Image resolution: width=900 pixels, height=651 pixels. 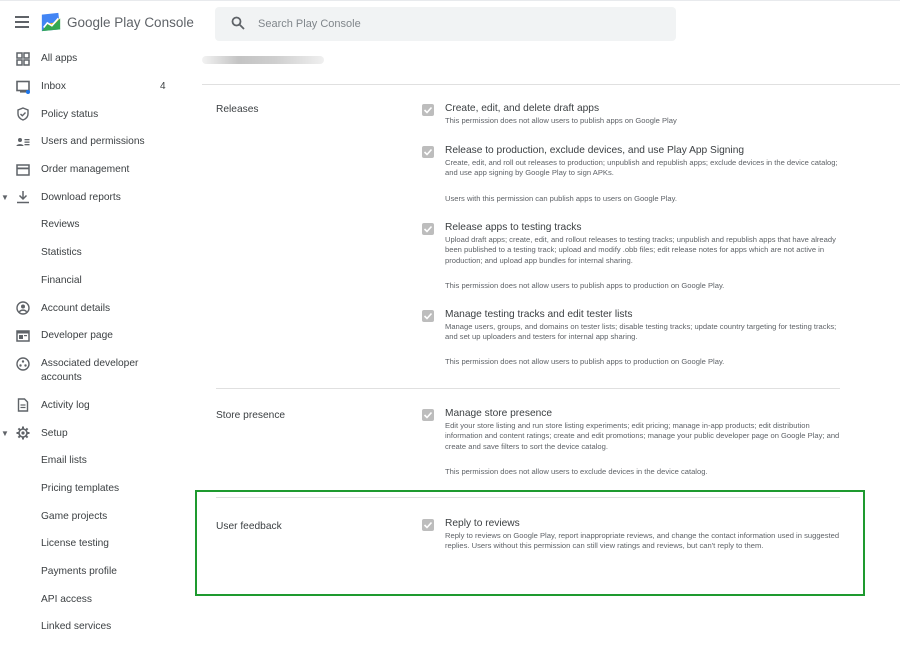 What do you see at coordinates (59, 59) in the screenshot?
I see `sidebar-item-label: All apps` at bounding box center [59, 59].